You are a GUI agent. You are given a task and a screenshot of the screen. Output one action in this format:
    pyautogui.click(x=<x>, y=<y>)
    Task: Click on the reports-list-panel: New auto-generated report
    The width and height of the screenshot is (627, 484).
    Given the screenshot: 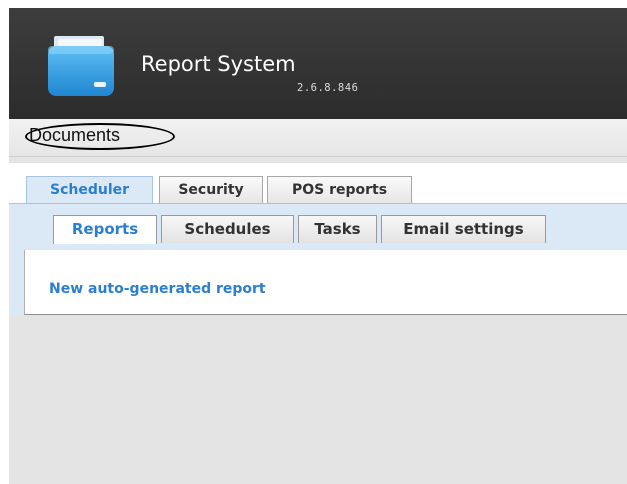 What is the action you would take?
    pyautogui.click(x=325, y=282)
    